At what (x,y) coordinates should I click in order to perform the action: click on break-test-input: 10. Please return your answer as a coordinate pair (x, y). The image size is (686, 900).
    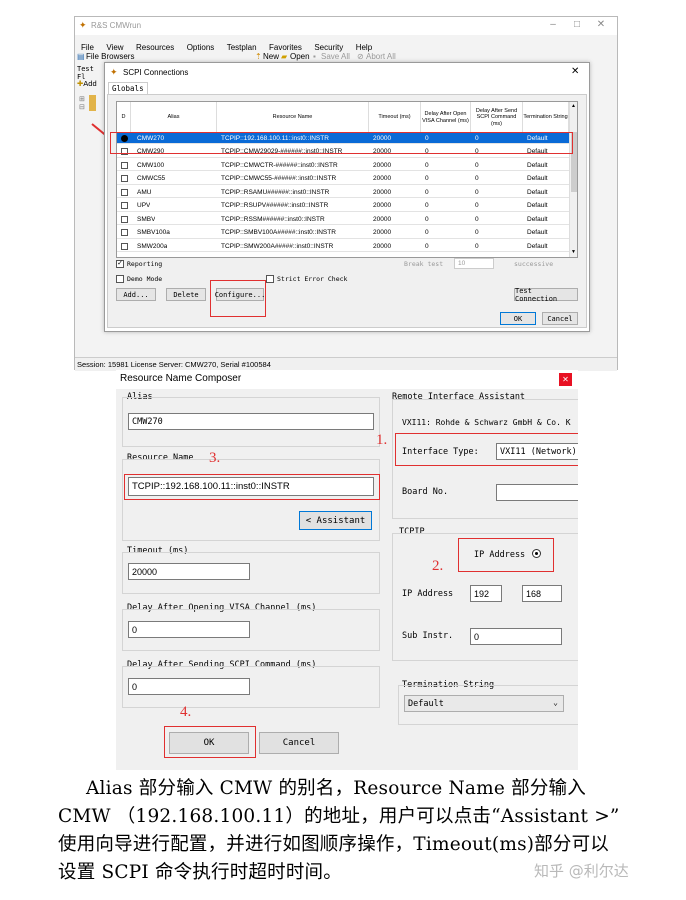
    Looking at the image, I should click on (474, 263).